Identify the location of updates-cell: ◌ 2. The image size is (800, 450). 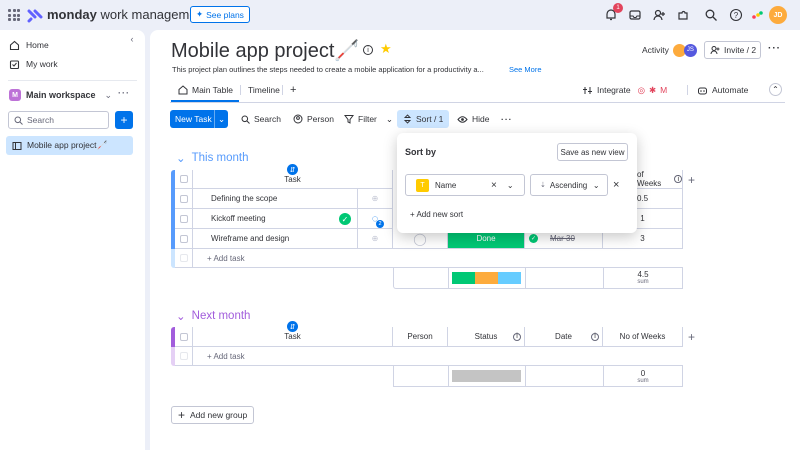
(375, 219).